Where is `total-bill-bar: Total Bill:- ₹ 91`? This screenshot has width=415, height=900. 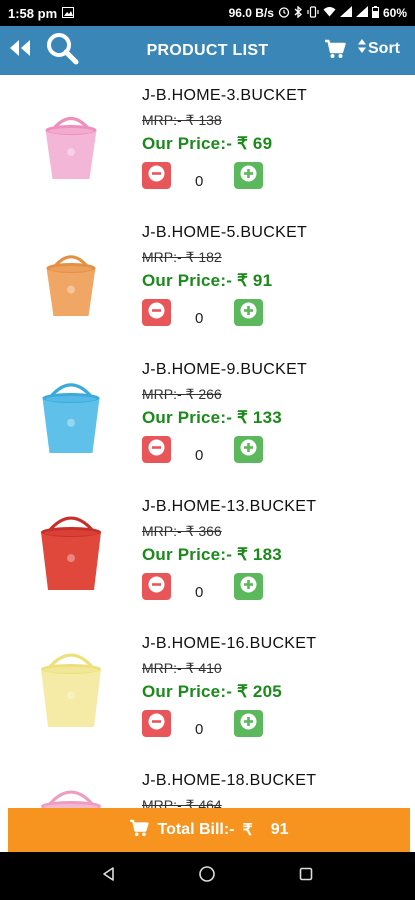
total-bill-bar: Total Bill:- ₹ 91 is located at coordinates (209, 830).